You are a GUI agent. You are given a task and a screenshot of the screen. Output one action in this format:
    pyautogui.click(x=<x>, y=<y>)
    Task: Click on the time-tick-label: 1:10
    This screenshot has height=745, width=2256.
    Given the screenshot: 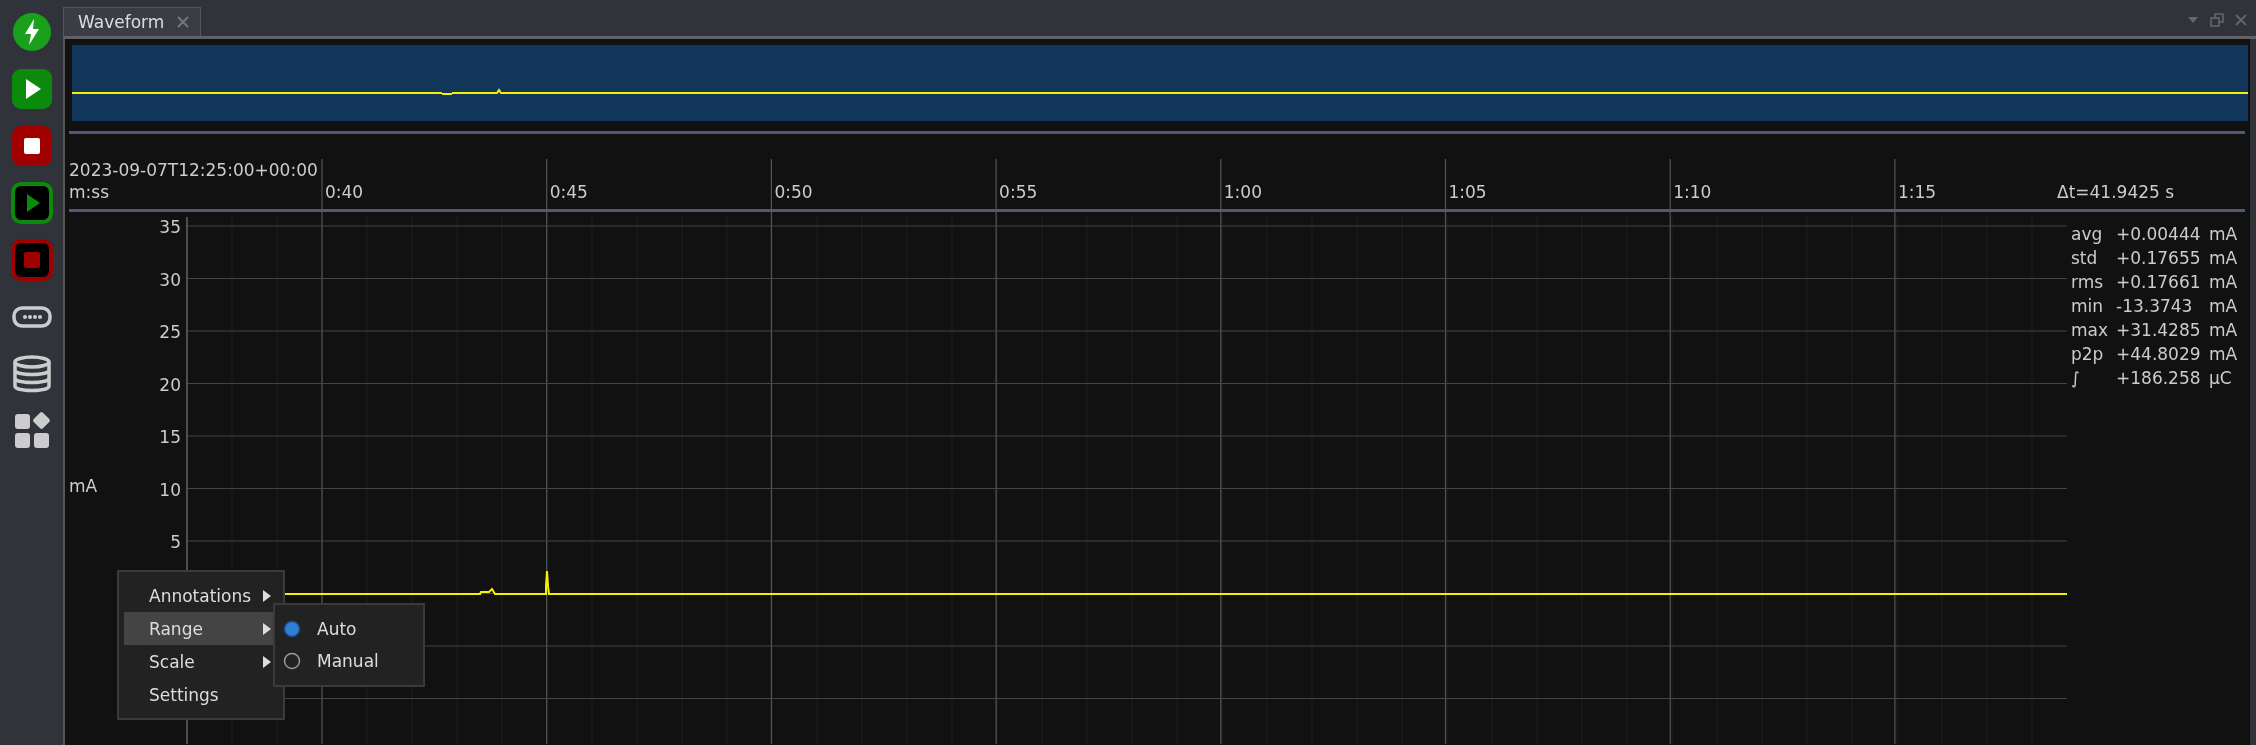 What is the action you would take?
    pyautogui.click(x=1692, y=192)
    